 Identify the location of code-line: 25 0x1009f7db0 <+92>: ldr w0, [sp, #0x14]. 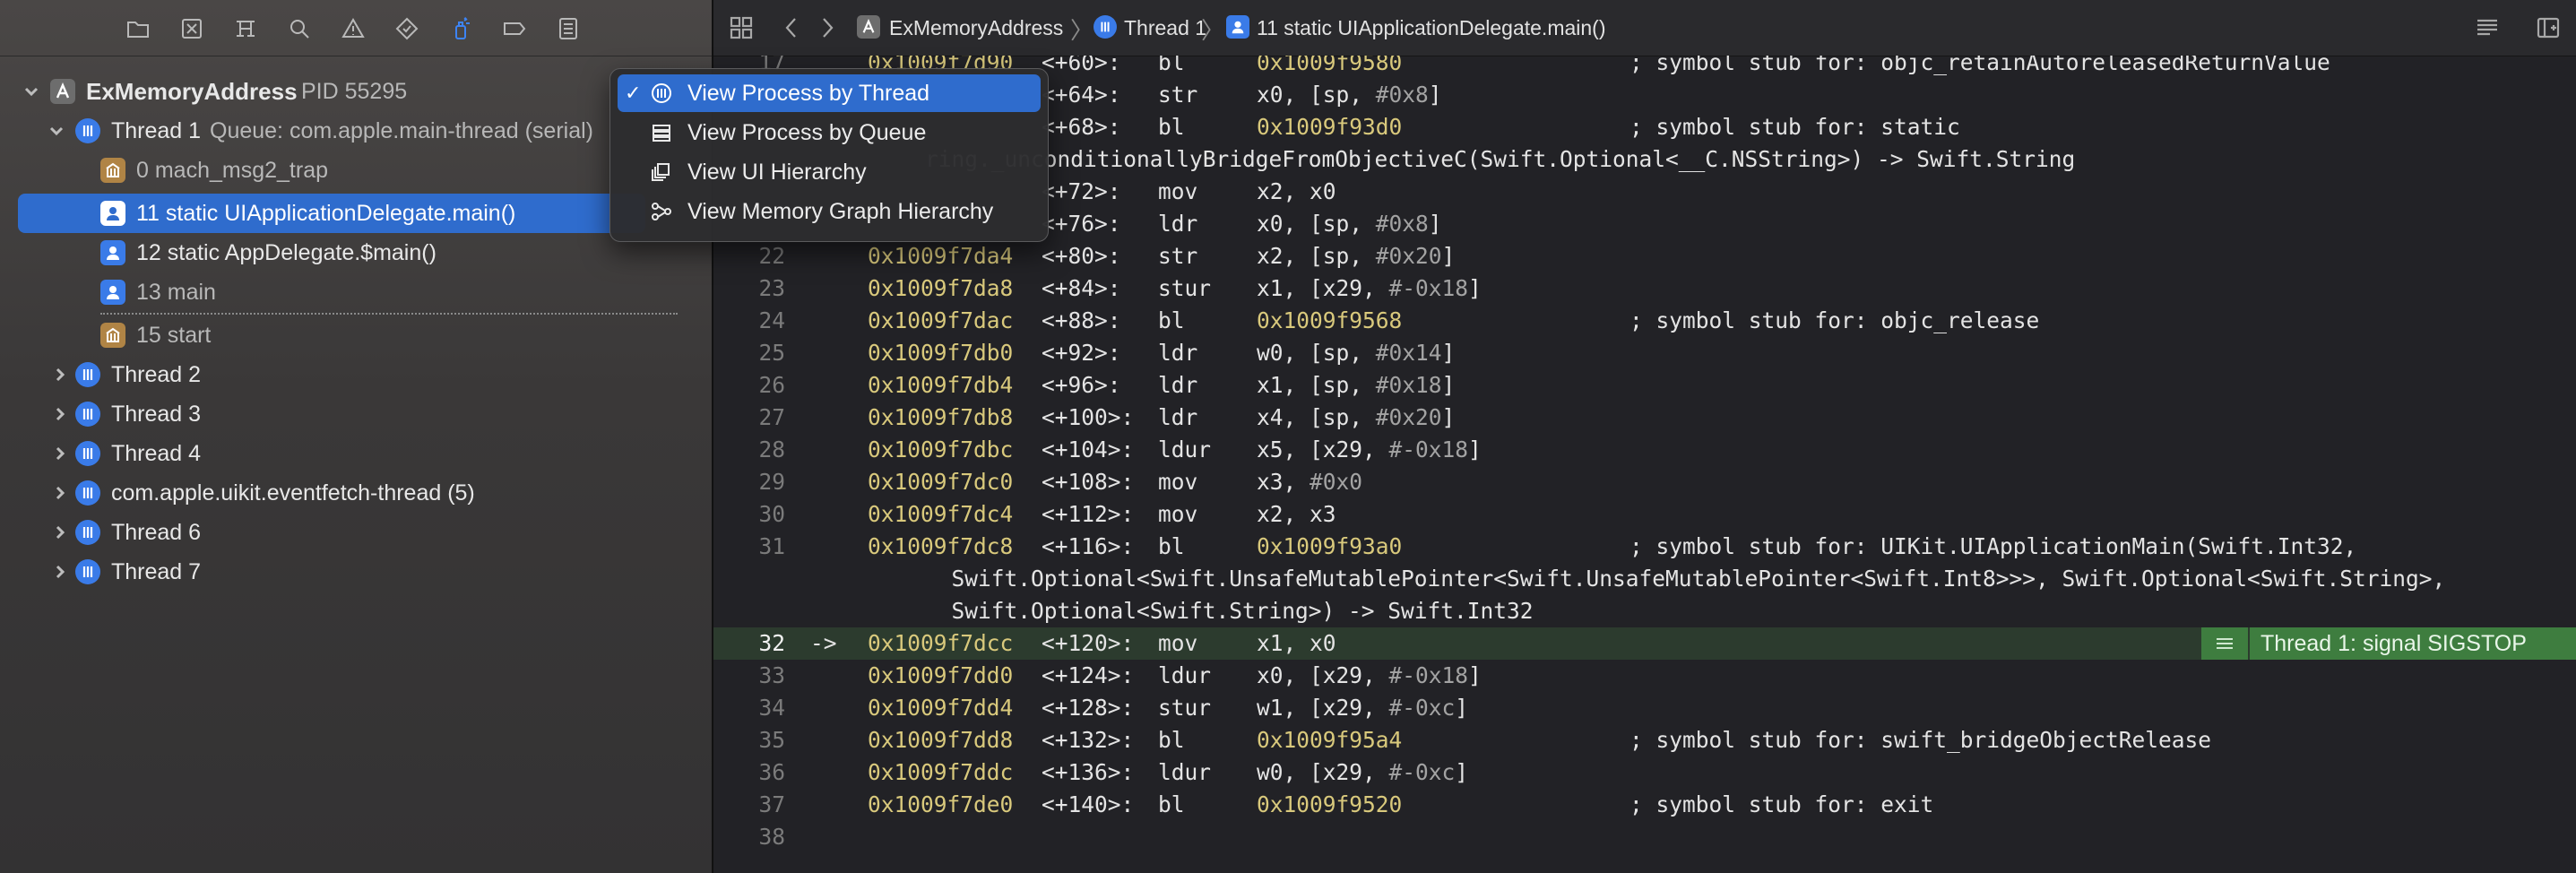
(1644, 353).